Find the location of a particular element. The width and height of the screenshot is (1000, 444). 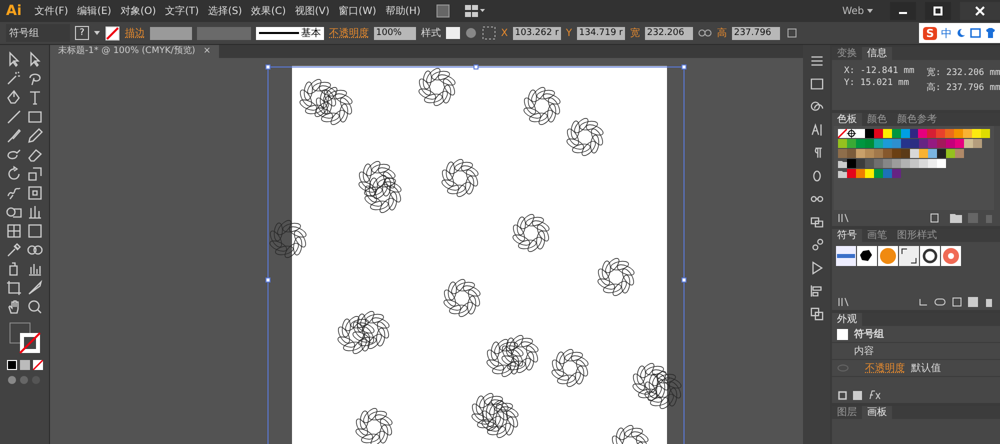

effects-fx-icon is located at coordinates (875, 395).